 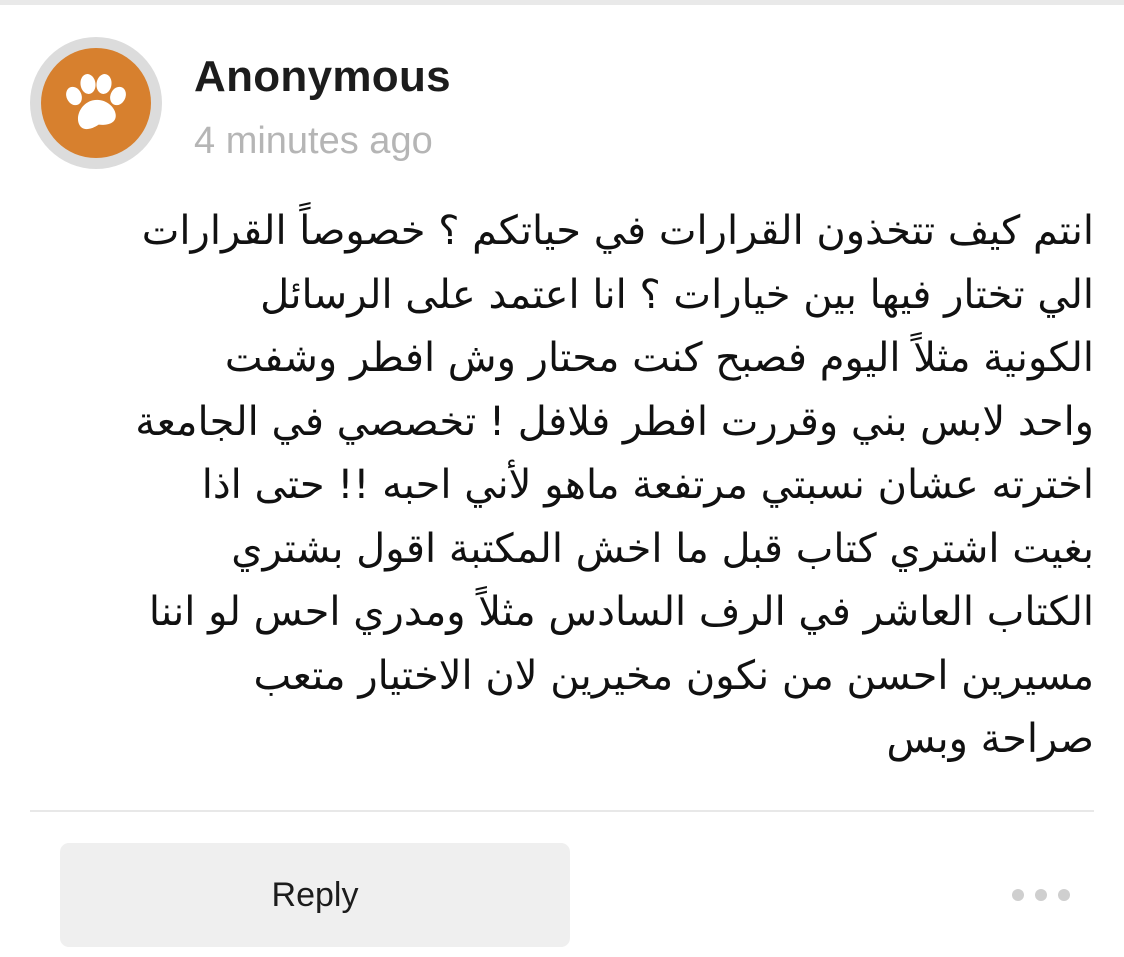 What do you see at coordinates (313, 141) in the screenshot?
I see `post-timestamp: 4 minutes ago` at bounding box center [313, 141].